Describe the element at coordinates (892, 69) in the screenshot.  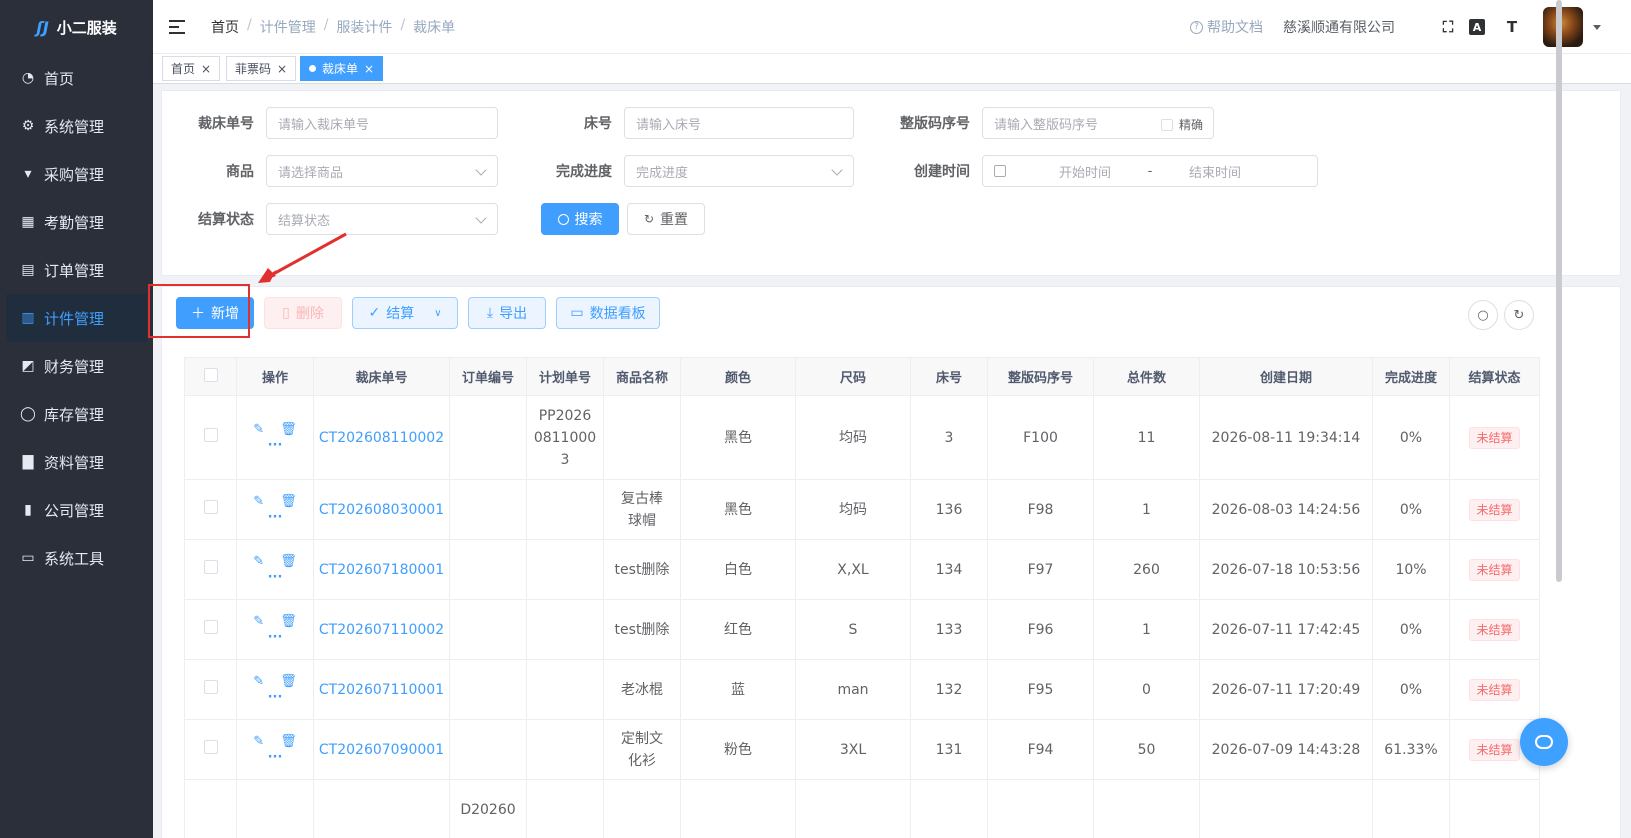
I see `tags-view: 首页 × 菲票码 × 裁床单 ×` at that location.